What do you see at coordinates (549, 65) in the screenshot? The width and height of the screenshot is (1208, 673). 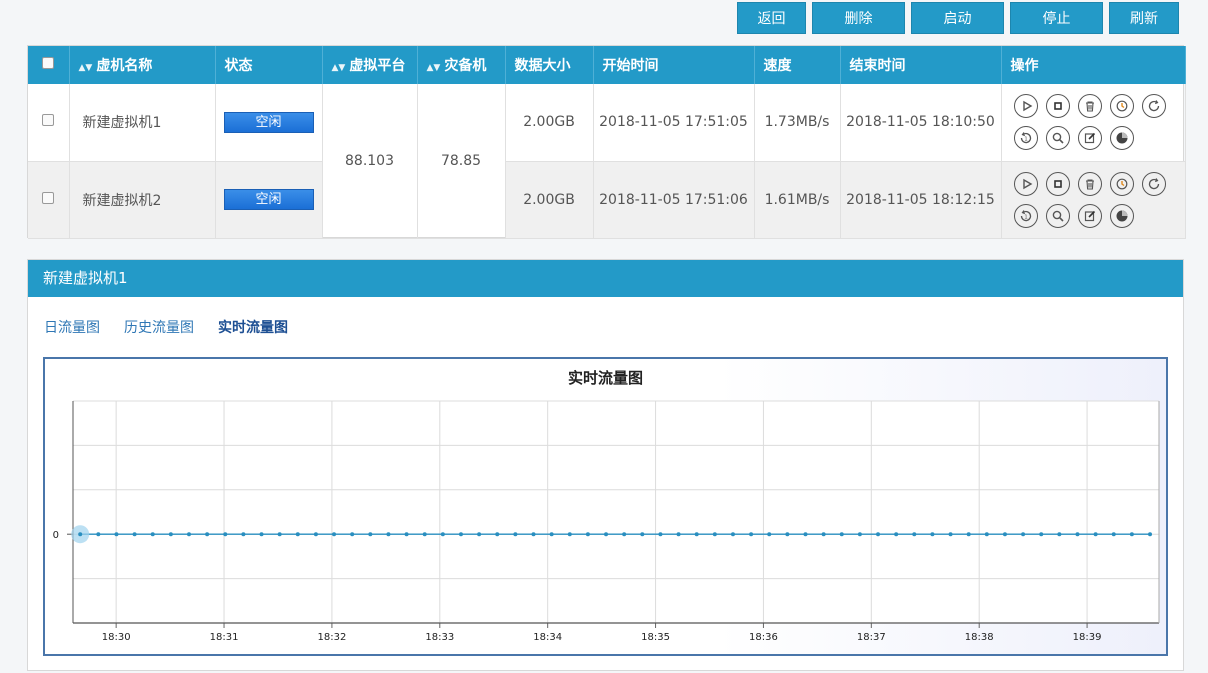 I see `header-size: 数据大小` at bounding box center [549, 65].